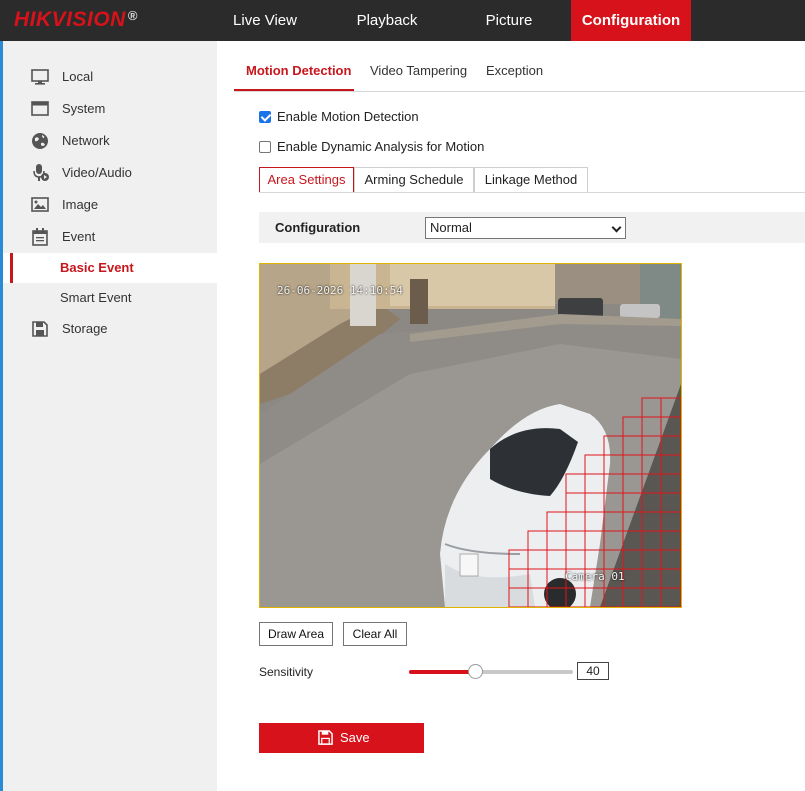 The image size is (805, 791). I want to click on sidebar-item-label: System, so click(84, 108).